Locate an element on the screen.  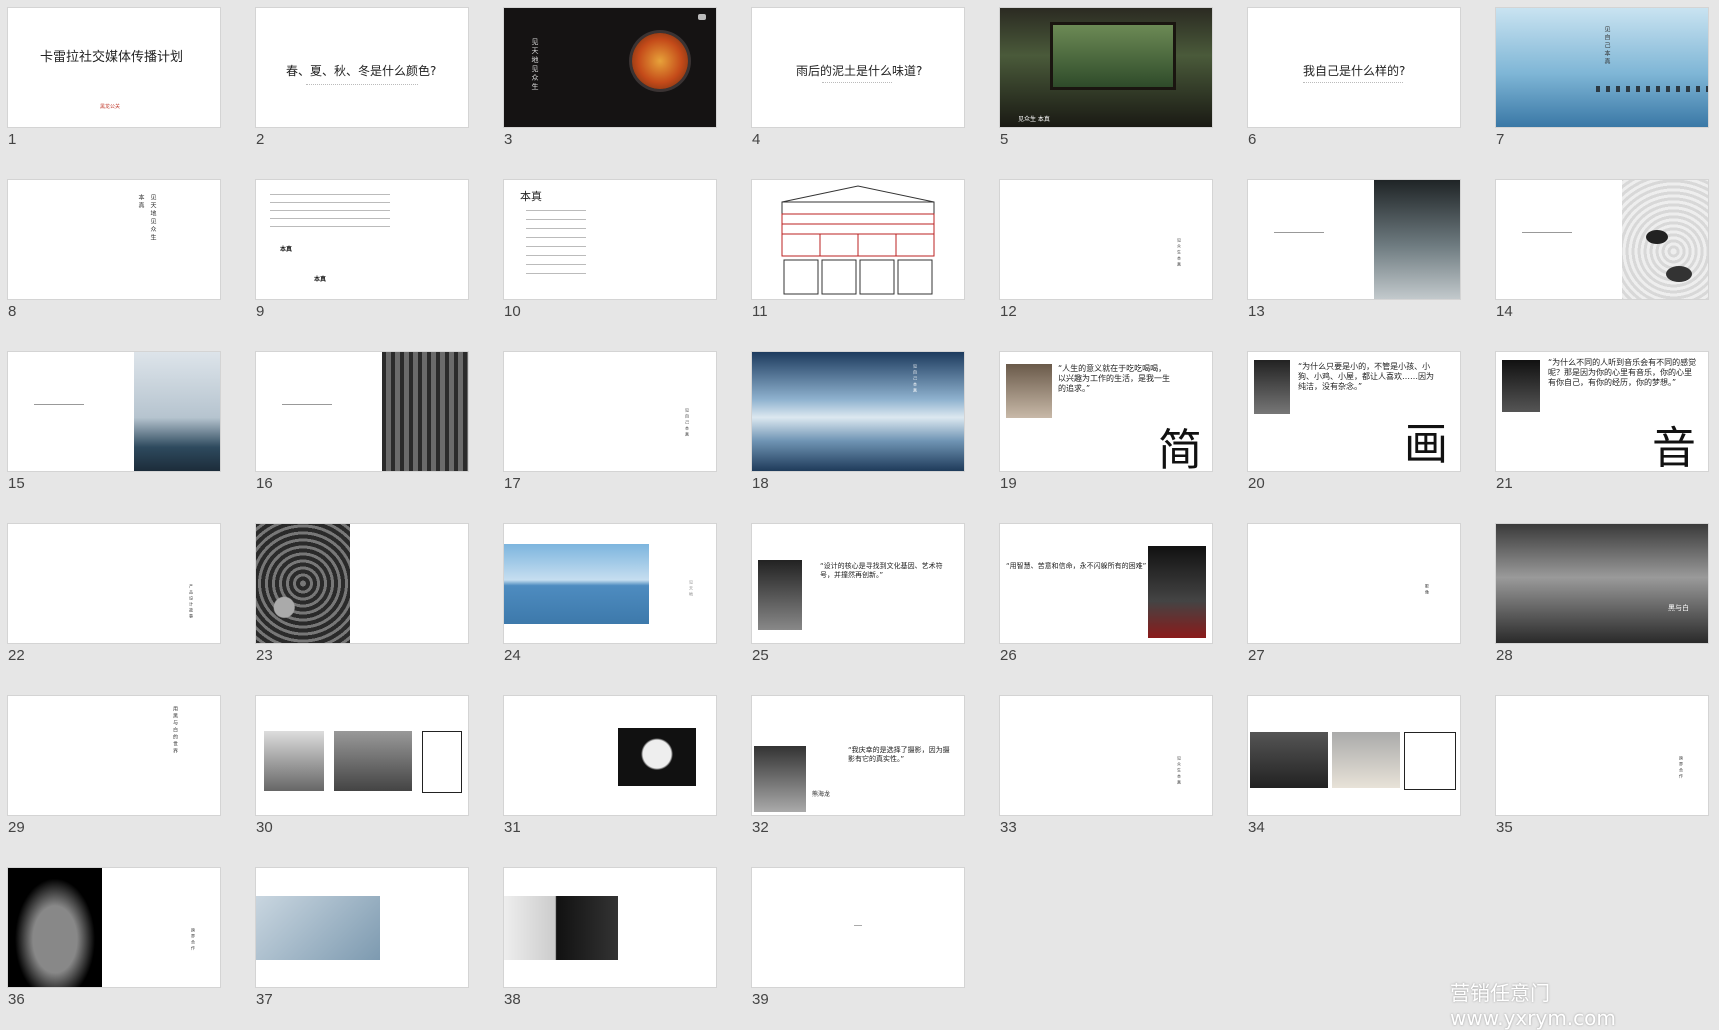
slide-5: 见众生 本真 is located at coordinates (1106, 67).